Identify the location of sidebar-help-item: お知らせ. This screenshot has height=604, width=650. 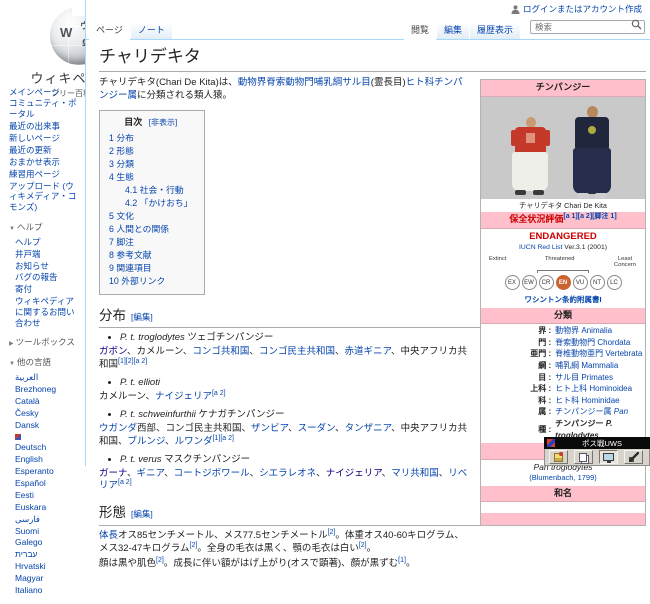
(48, 266).